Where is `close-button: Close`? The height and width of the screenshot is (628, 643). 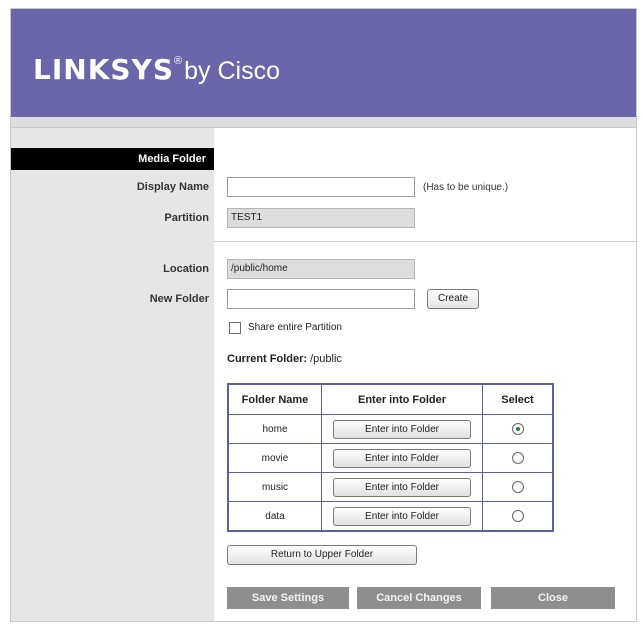
close-button: Close is located at coordinates (553, 598).